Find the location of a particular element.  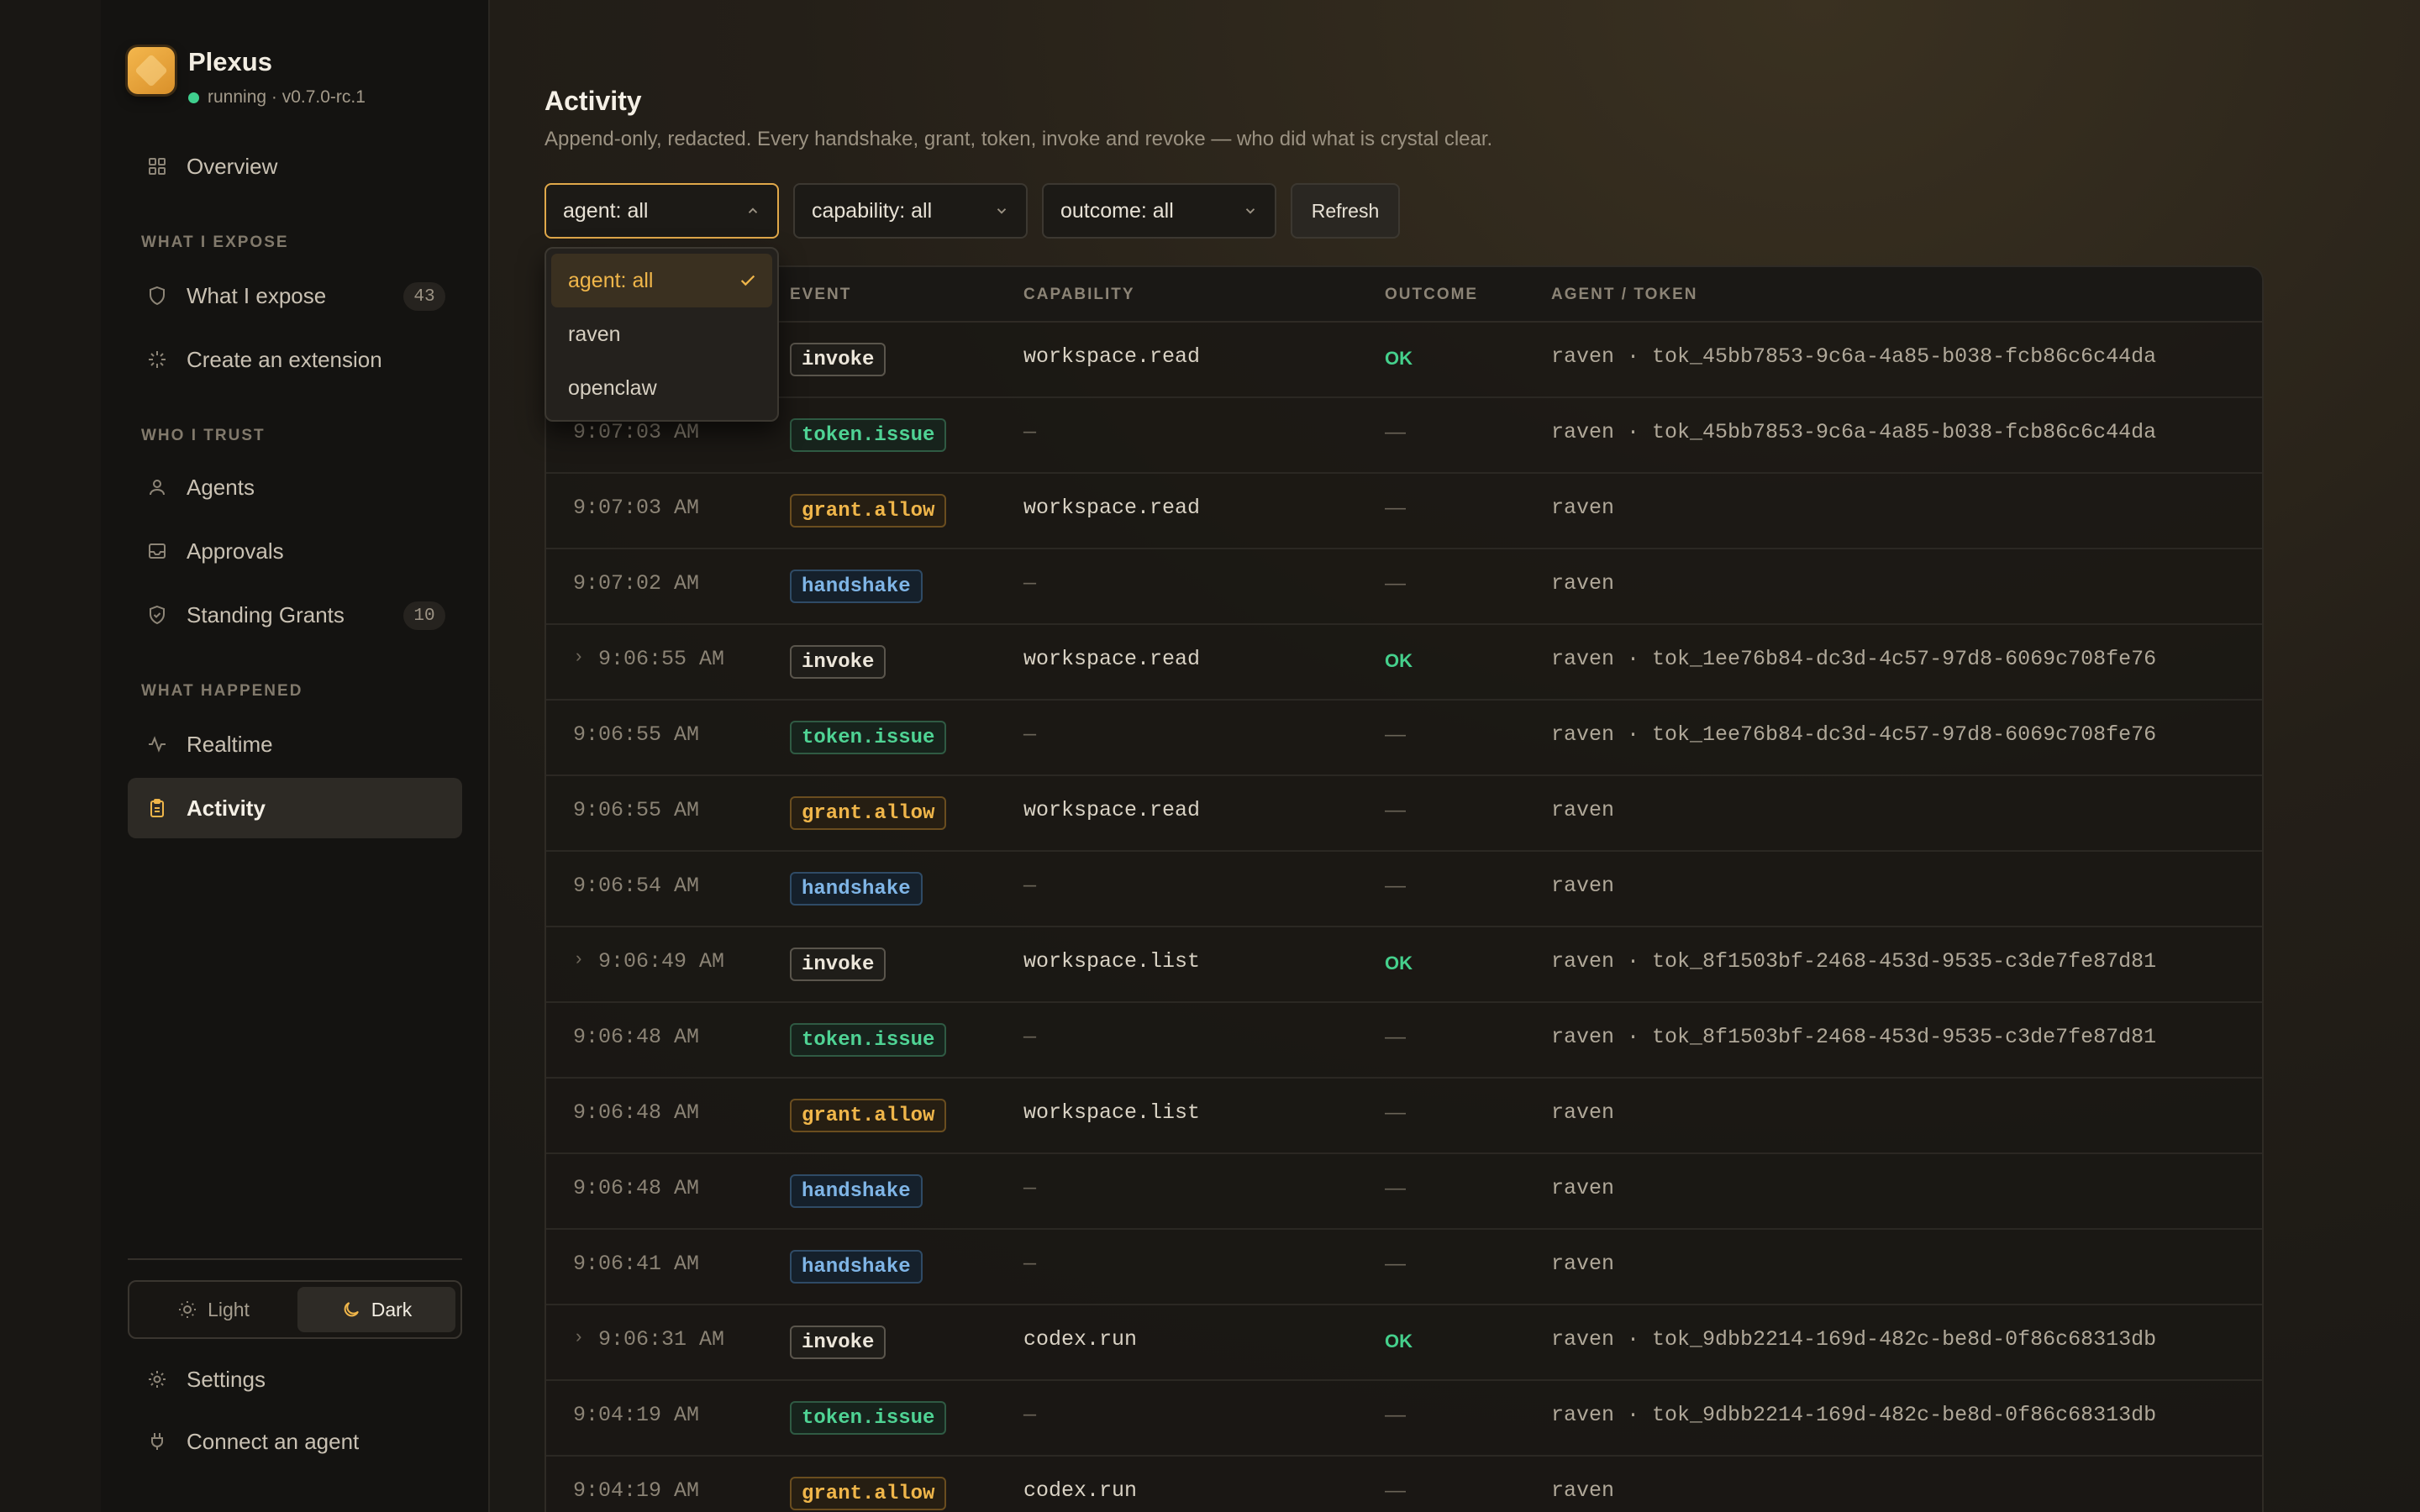

outcome-filter-value: outcome: all is located at coordinates (1117, 210).